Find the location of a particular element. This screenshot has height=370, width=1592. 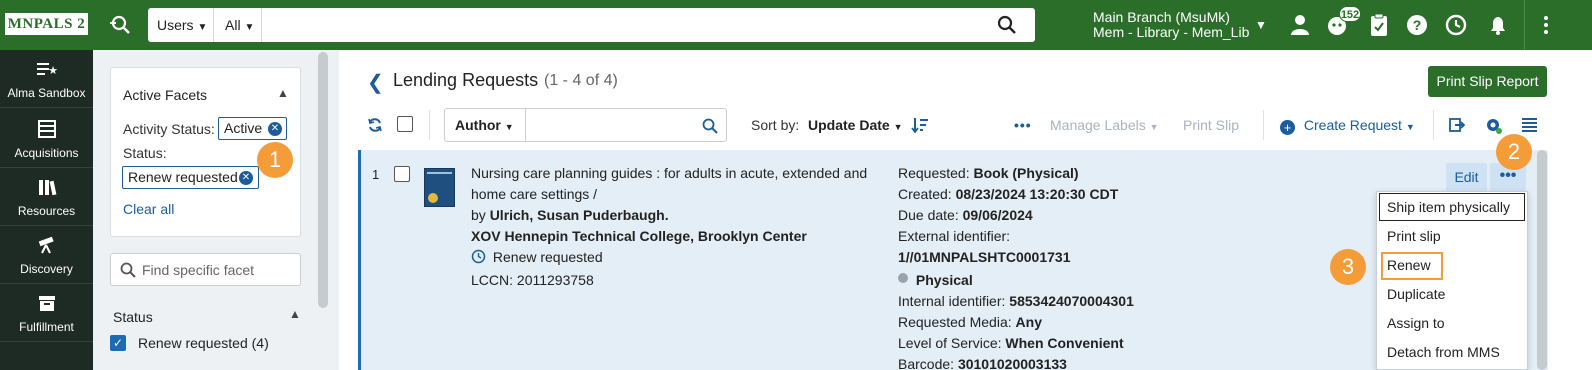

row-index: 1 is located at coordinates (376, 174).